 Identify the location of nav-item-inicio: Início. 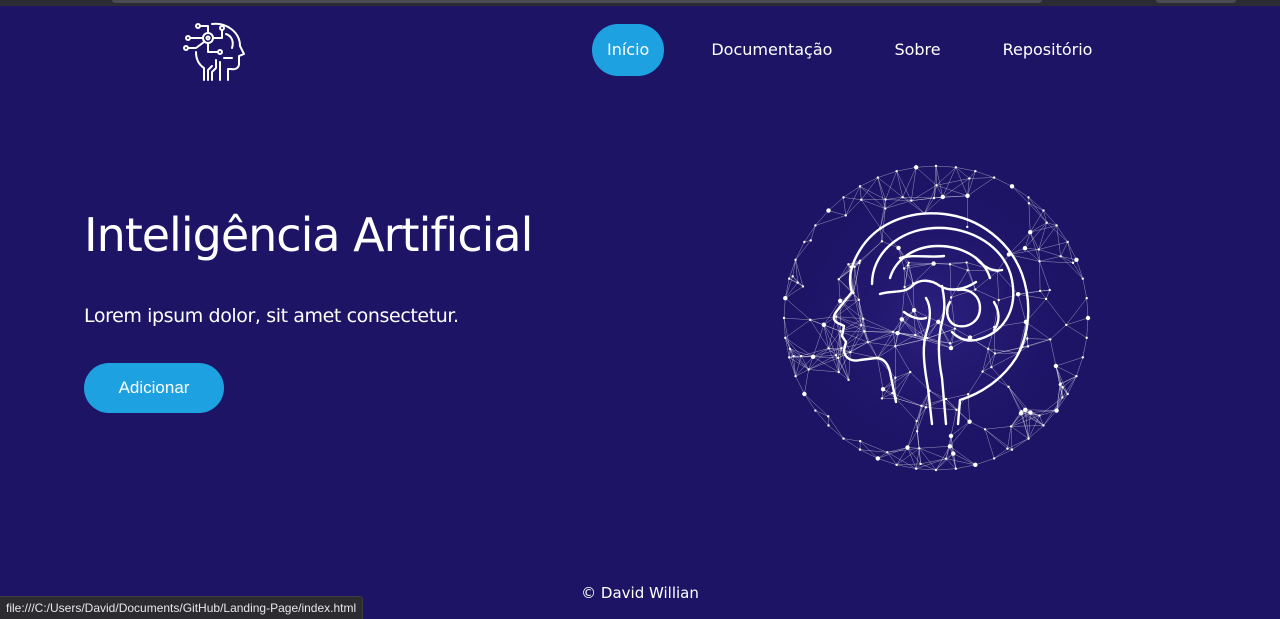
(628, 50).